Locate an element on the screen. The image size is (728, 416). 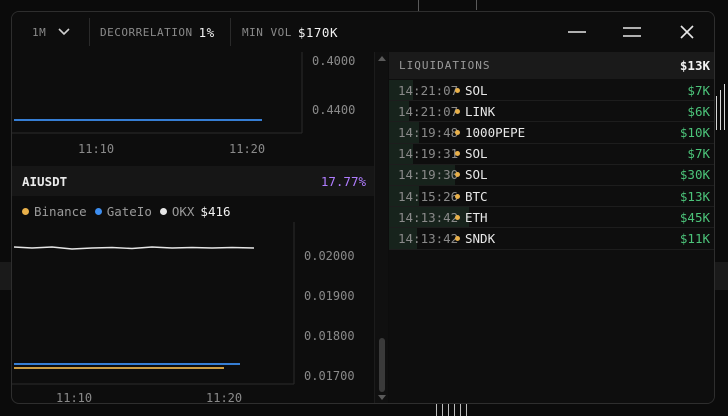
liq-value: $45K is located at coordinates (694, 217).